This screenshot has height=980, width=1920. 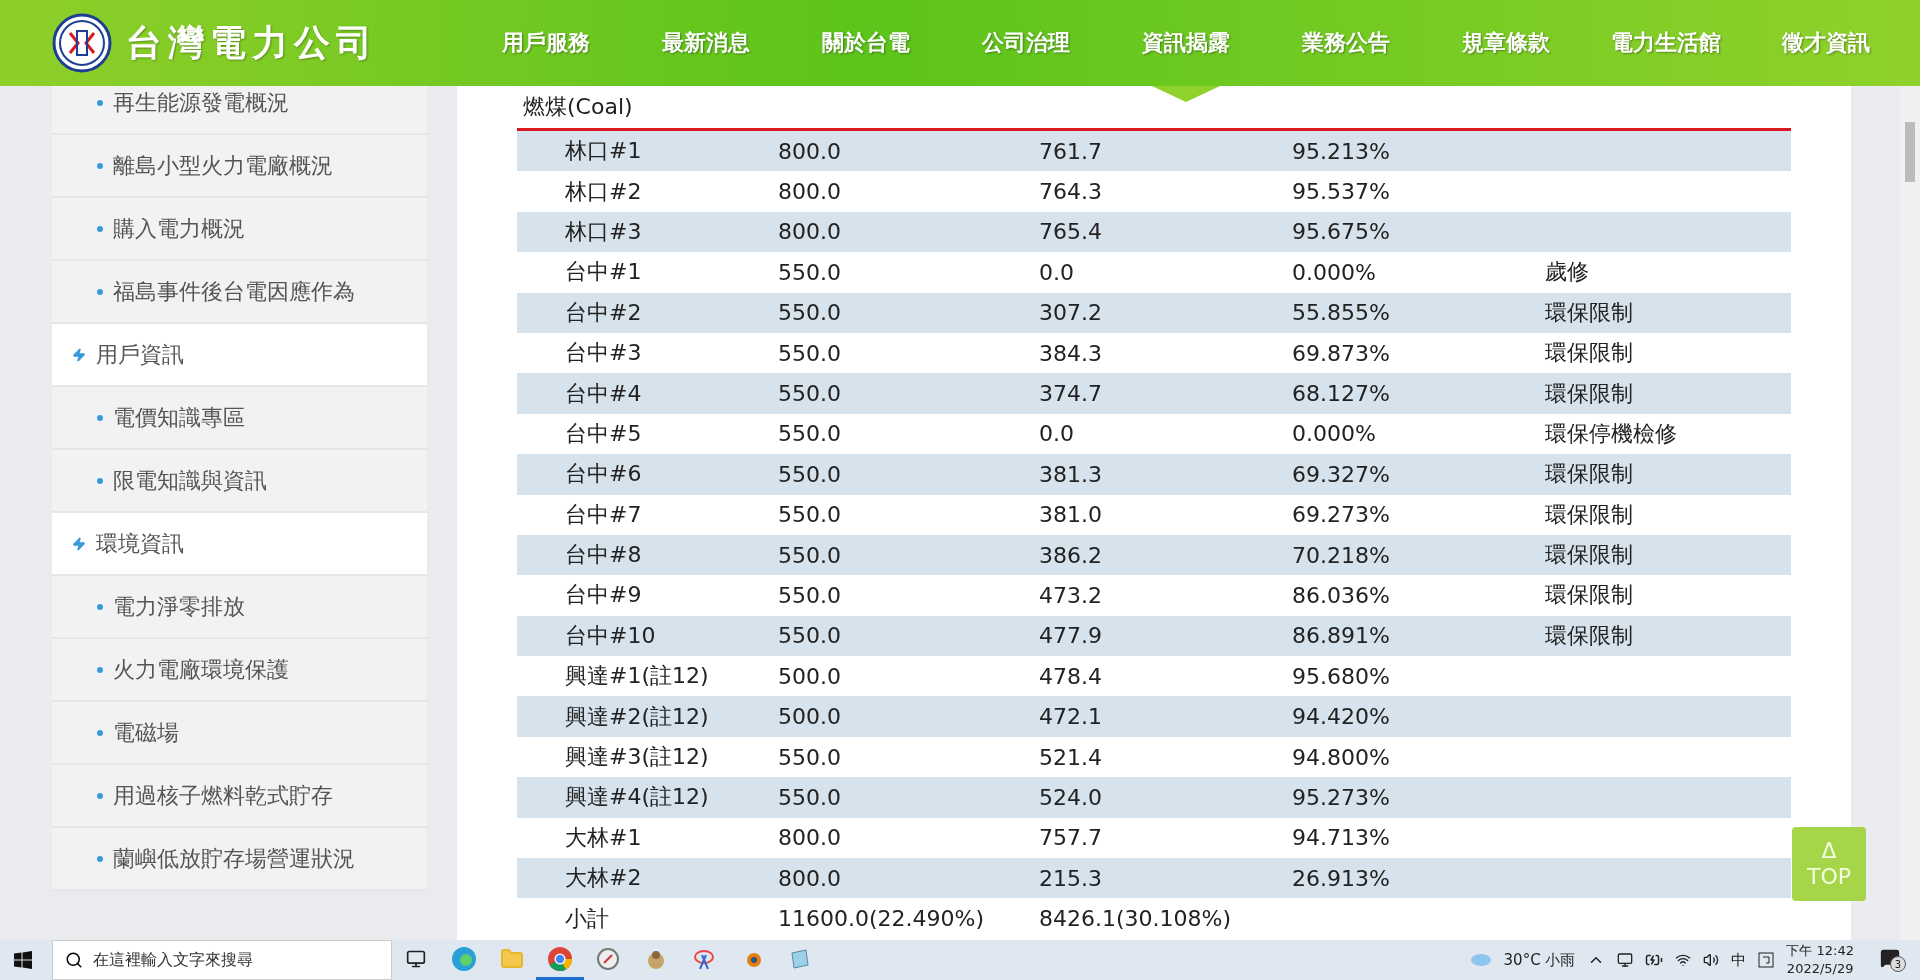 What do you see at coordinates (1334, 434) in the screenshot?
I see `table-cell-text: 0.000%` at bounding box center [1334, 434].